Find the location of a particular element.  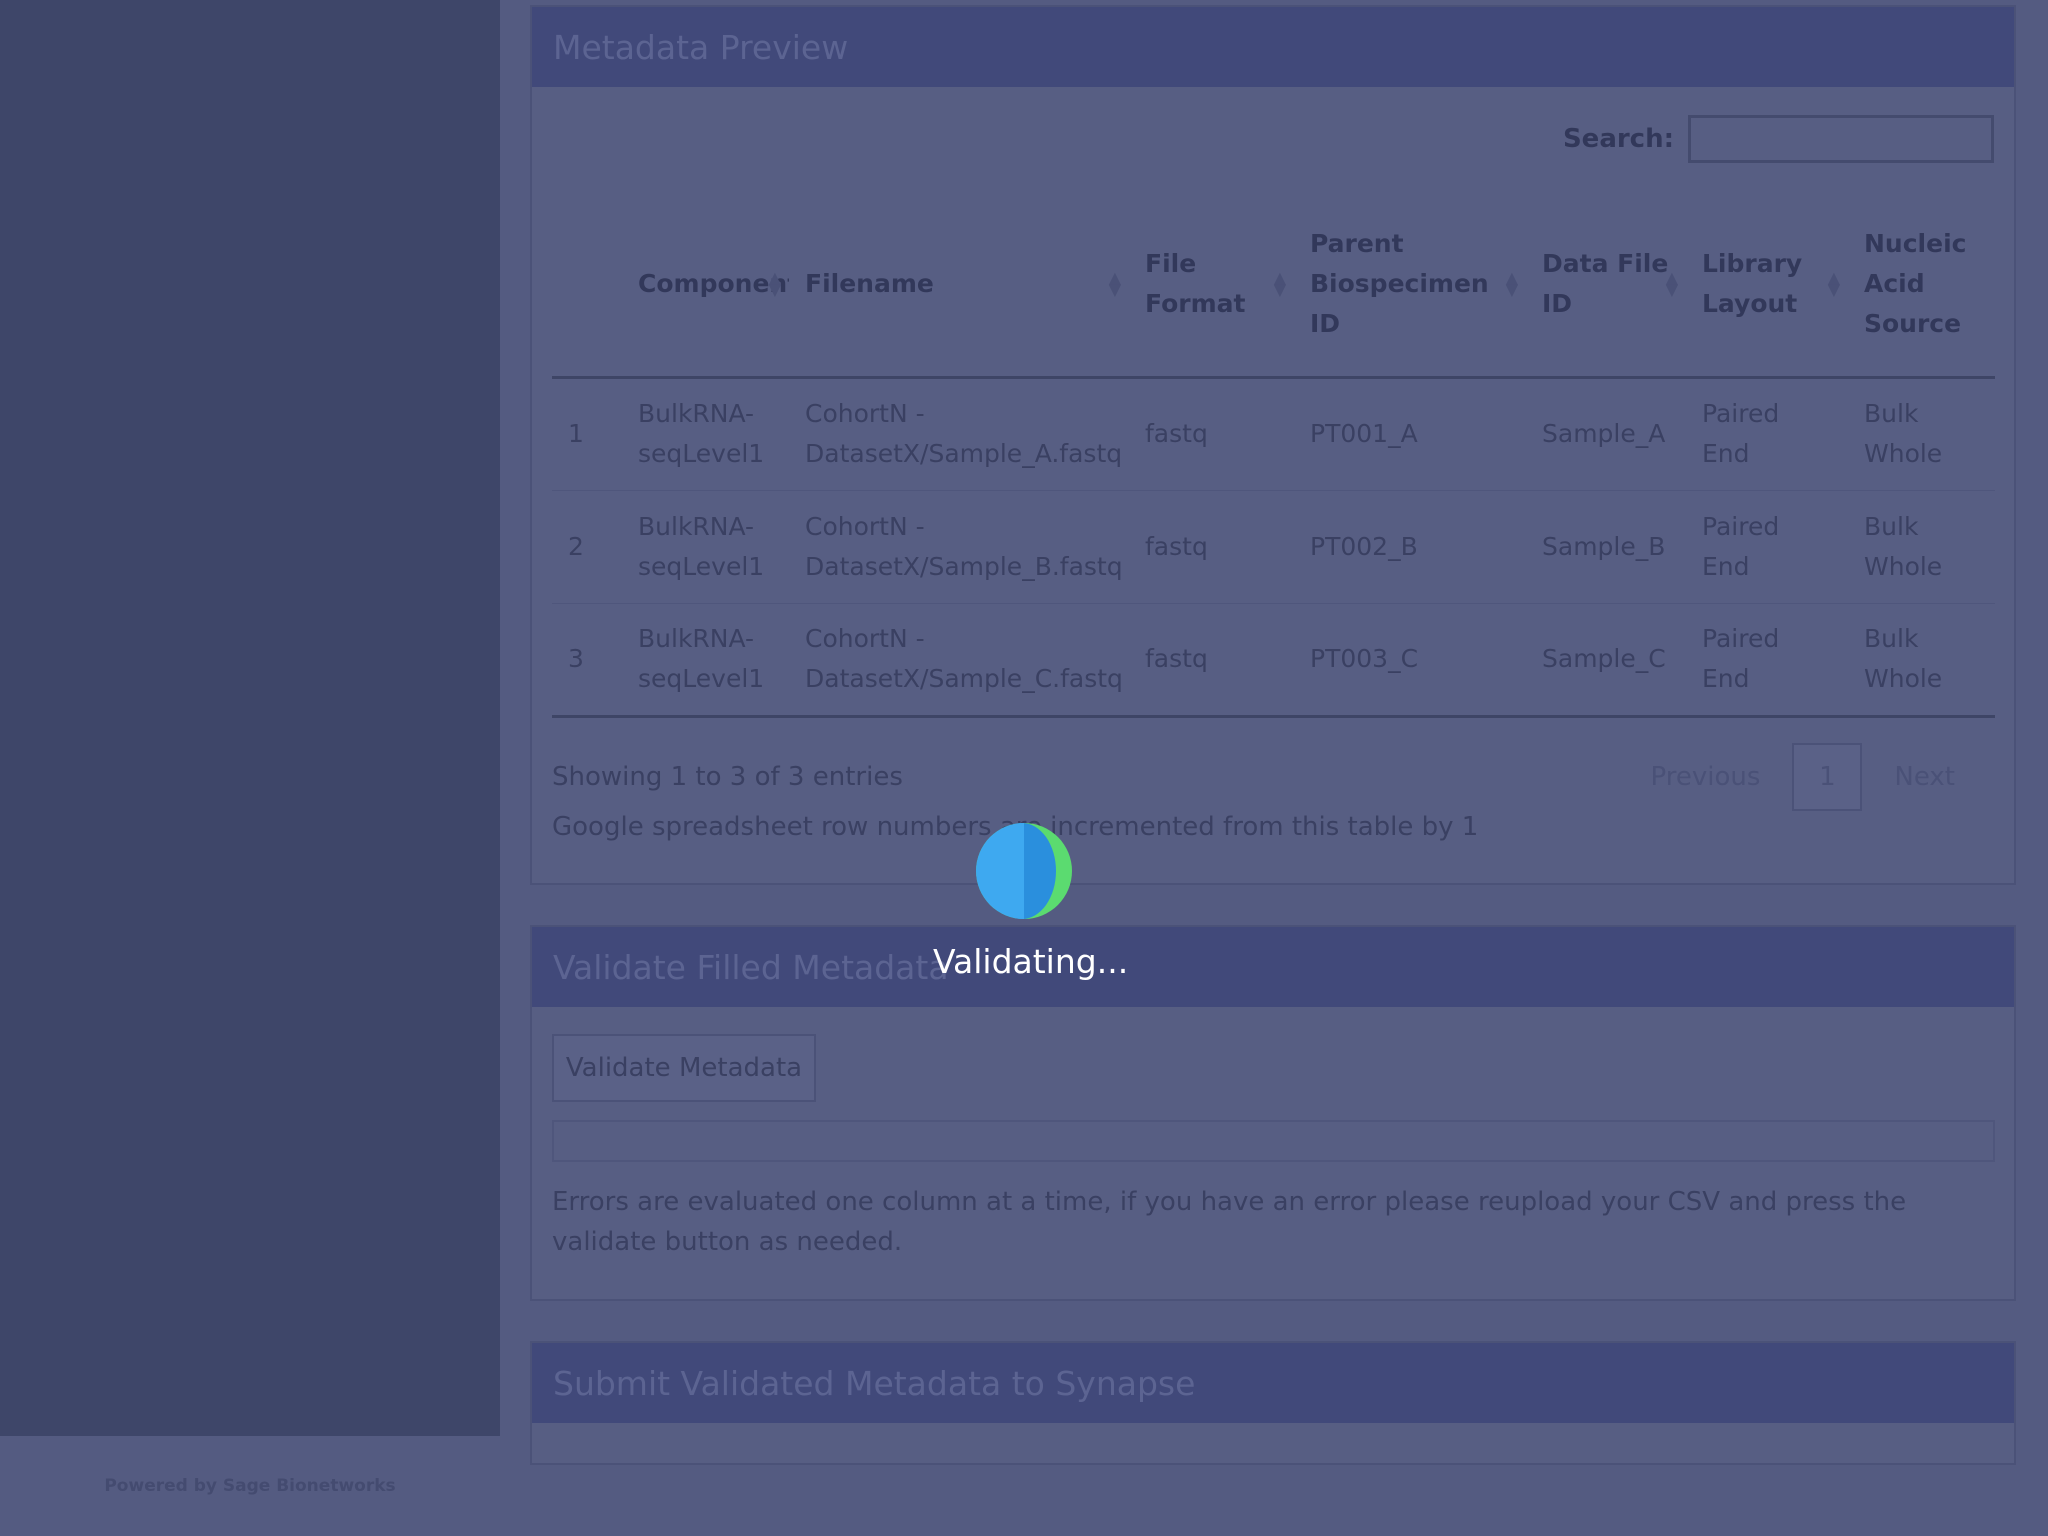

table-cell: Sample_A is located at coordinates (1606, 434).